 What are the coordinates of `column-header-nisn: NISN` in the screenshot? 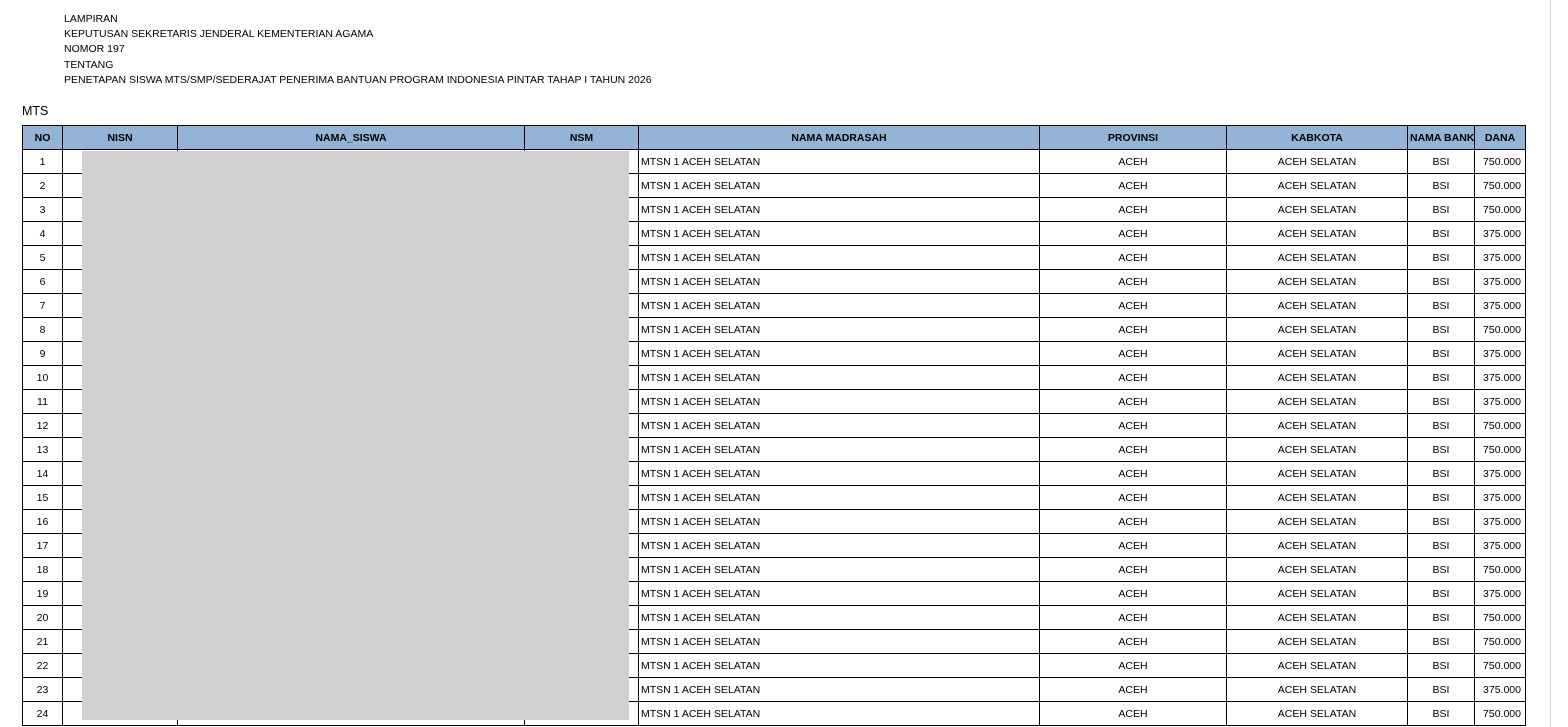 It's located at (120, 137).